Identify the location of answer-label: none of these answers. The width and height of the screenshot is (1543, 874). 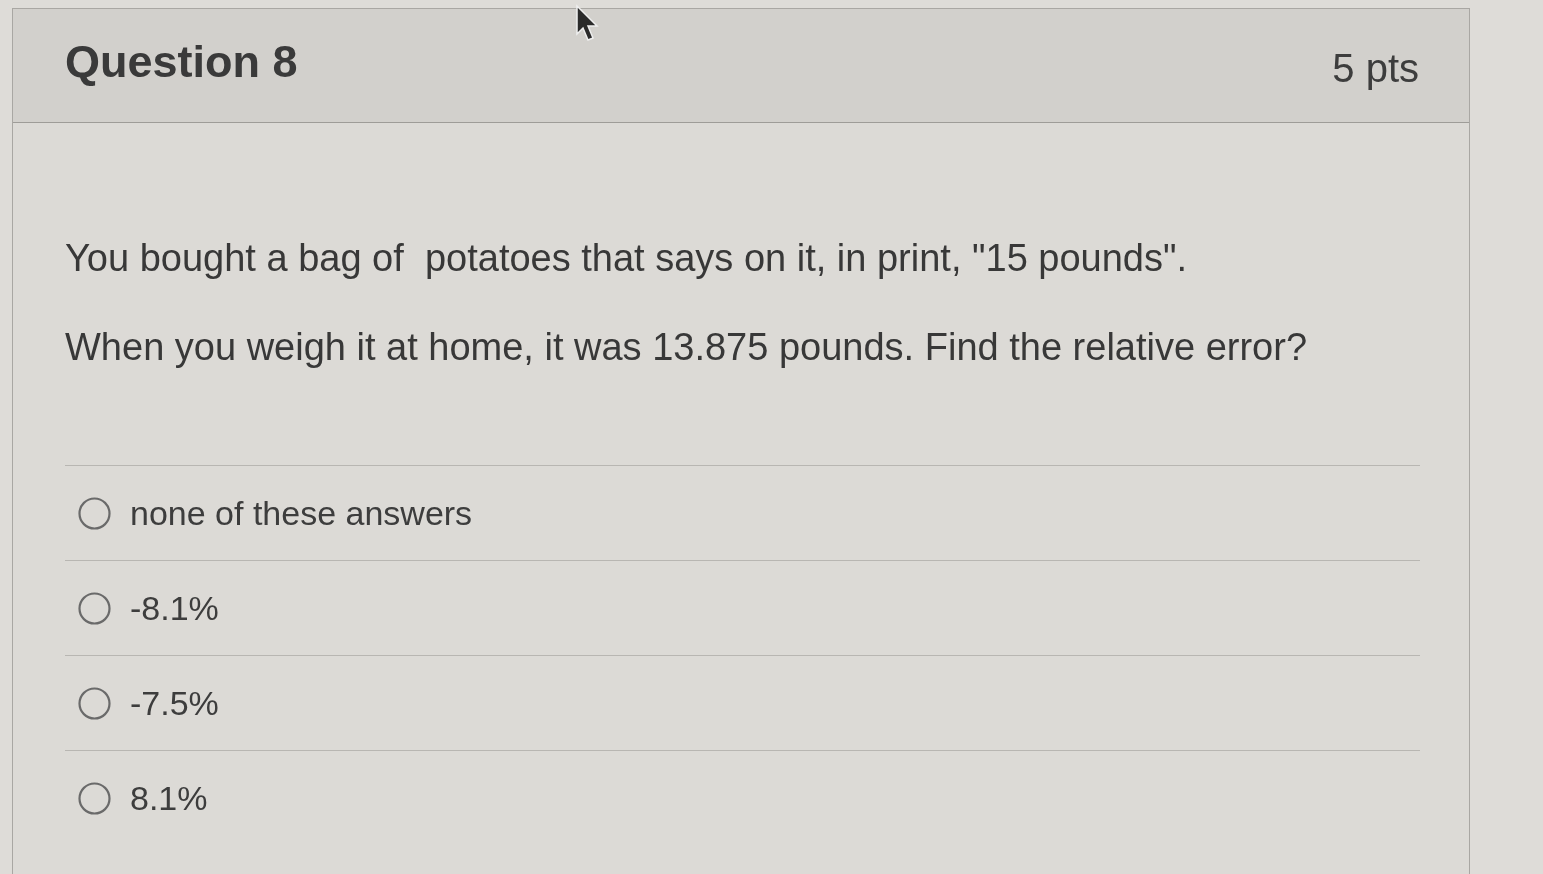
(301, 513).